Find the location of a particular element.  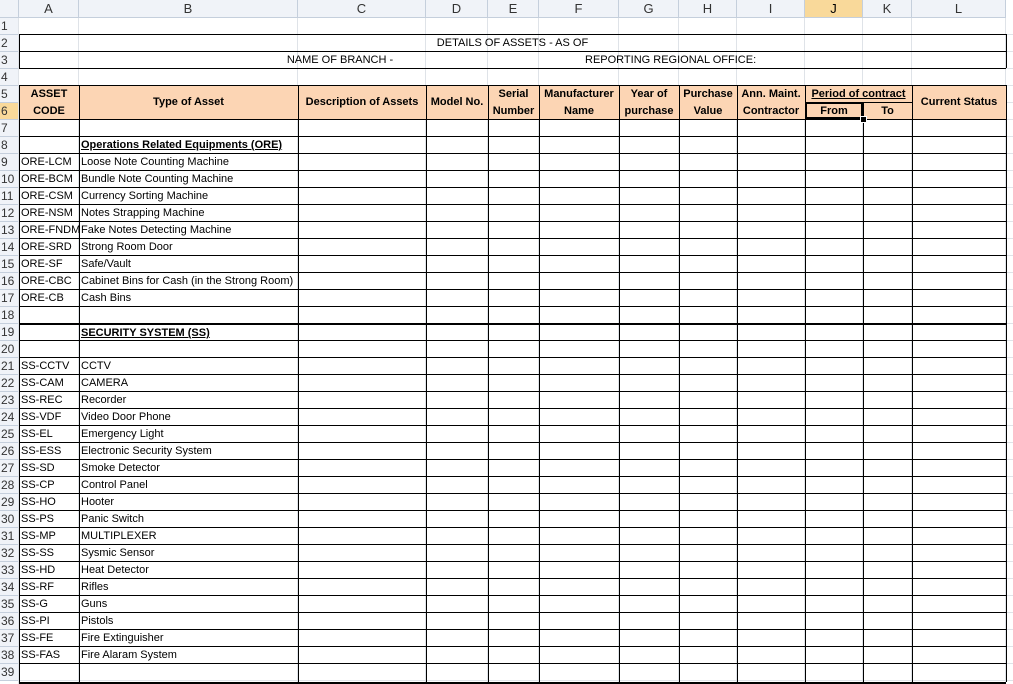

header-year-line2: purchase is located at coordinates (649, 111).